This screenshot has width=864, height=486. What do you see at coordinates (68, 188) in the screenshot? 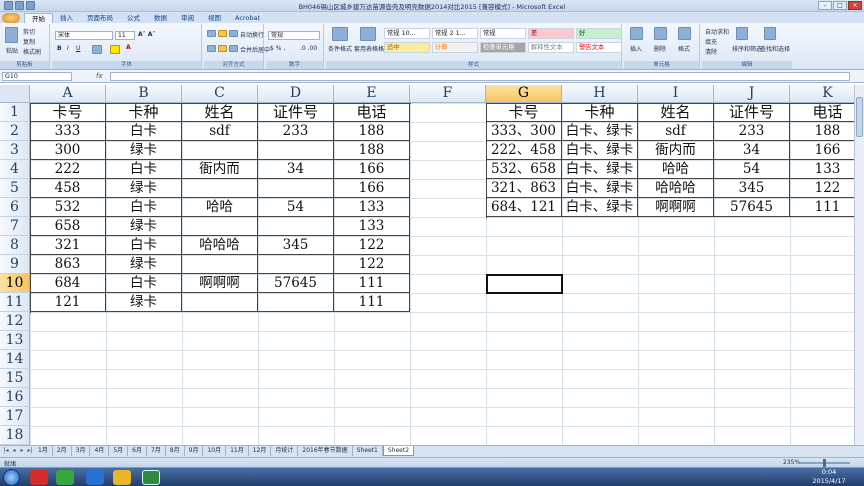
I see `data-cell: 458` at bounding box center [68, 188].